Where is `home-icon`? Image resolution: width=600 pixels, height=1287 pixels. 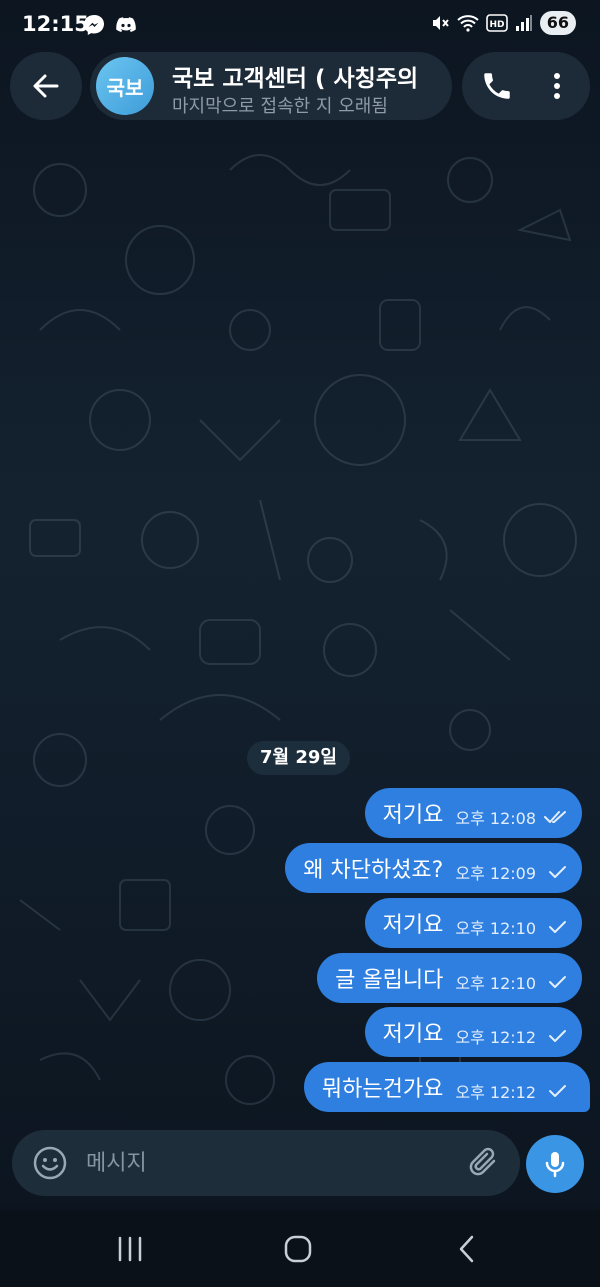 home-icon is located at coordinates (298, 1249).